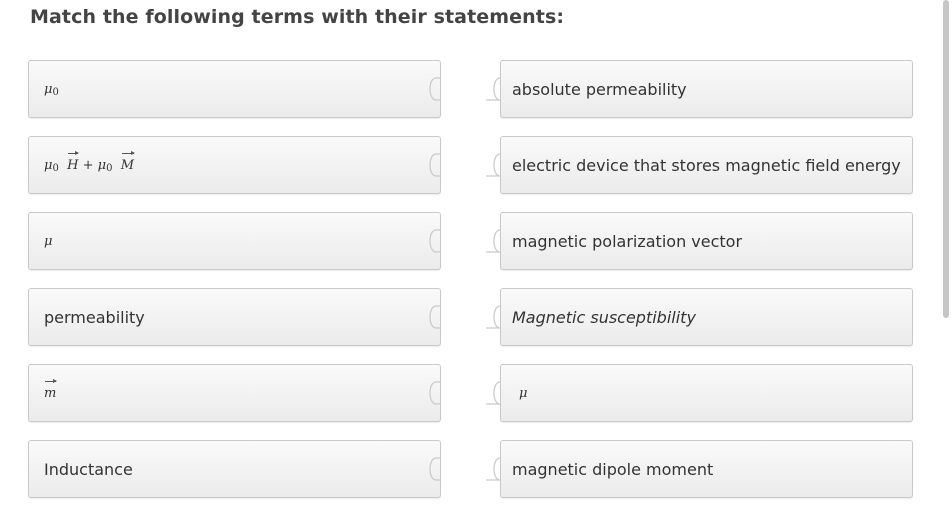 This screenshot has width=952, height=505. I want to click on statement-tile-magnetic-polarization-vector: magnetic polarization vector, so click(699, 241).